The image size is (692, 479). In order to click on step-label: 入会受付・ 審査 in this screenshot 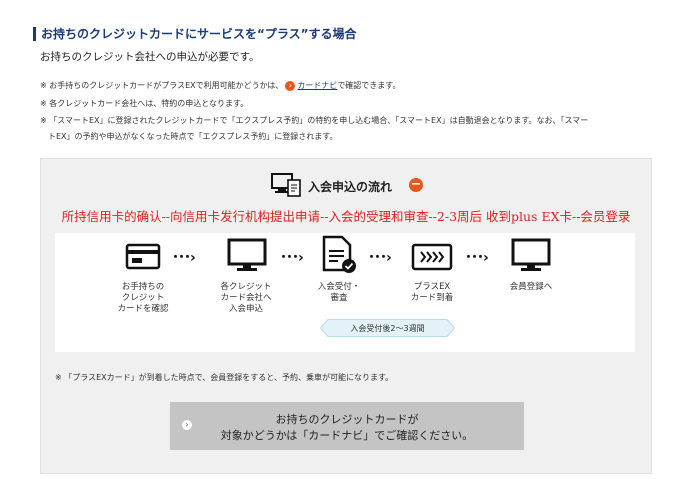, I will do `click(339, 292)`.